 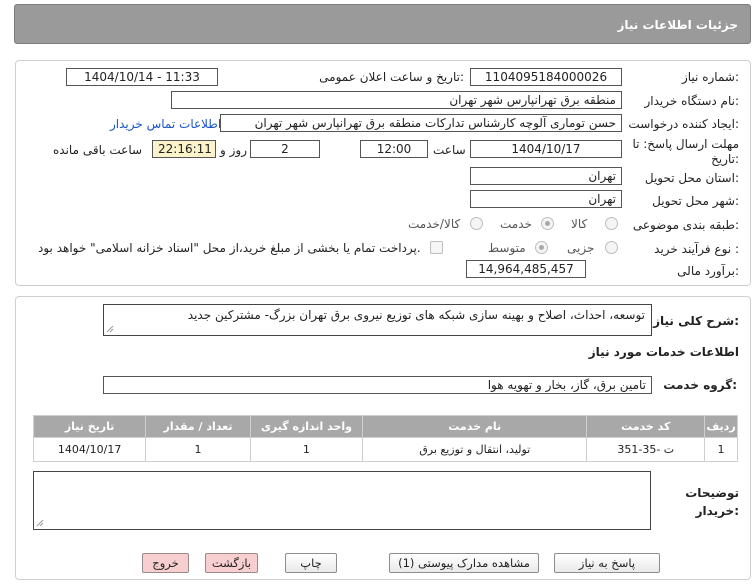 What do you see at coordinates (708, 271) in the screenshot?
I see `budget-label: برآورد مالی:` at bounding box center [708, 271].